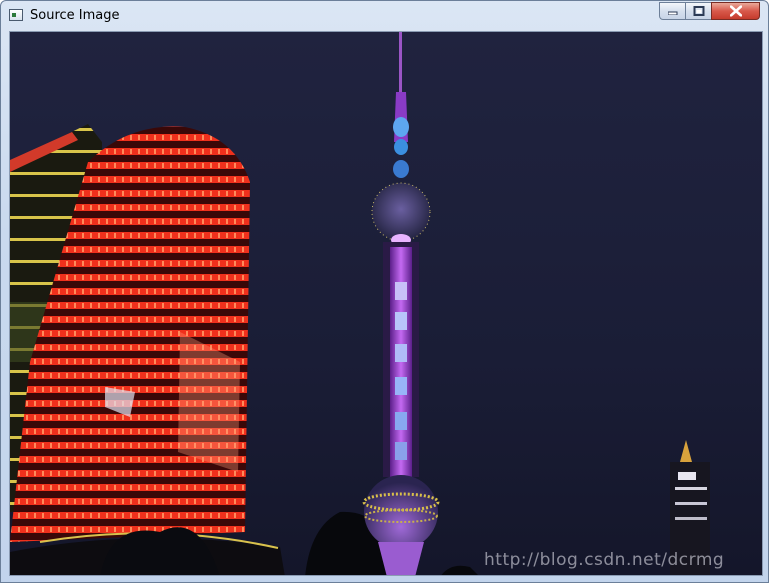 The width and height of the screenshot is (769, 583). I want to click on title-bar: Source Image, so click(384, 15).